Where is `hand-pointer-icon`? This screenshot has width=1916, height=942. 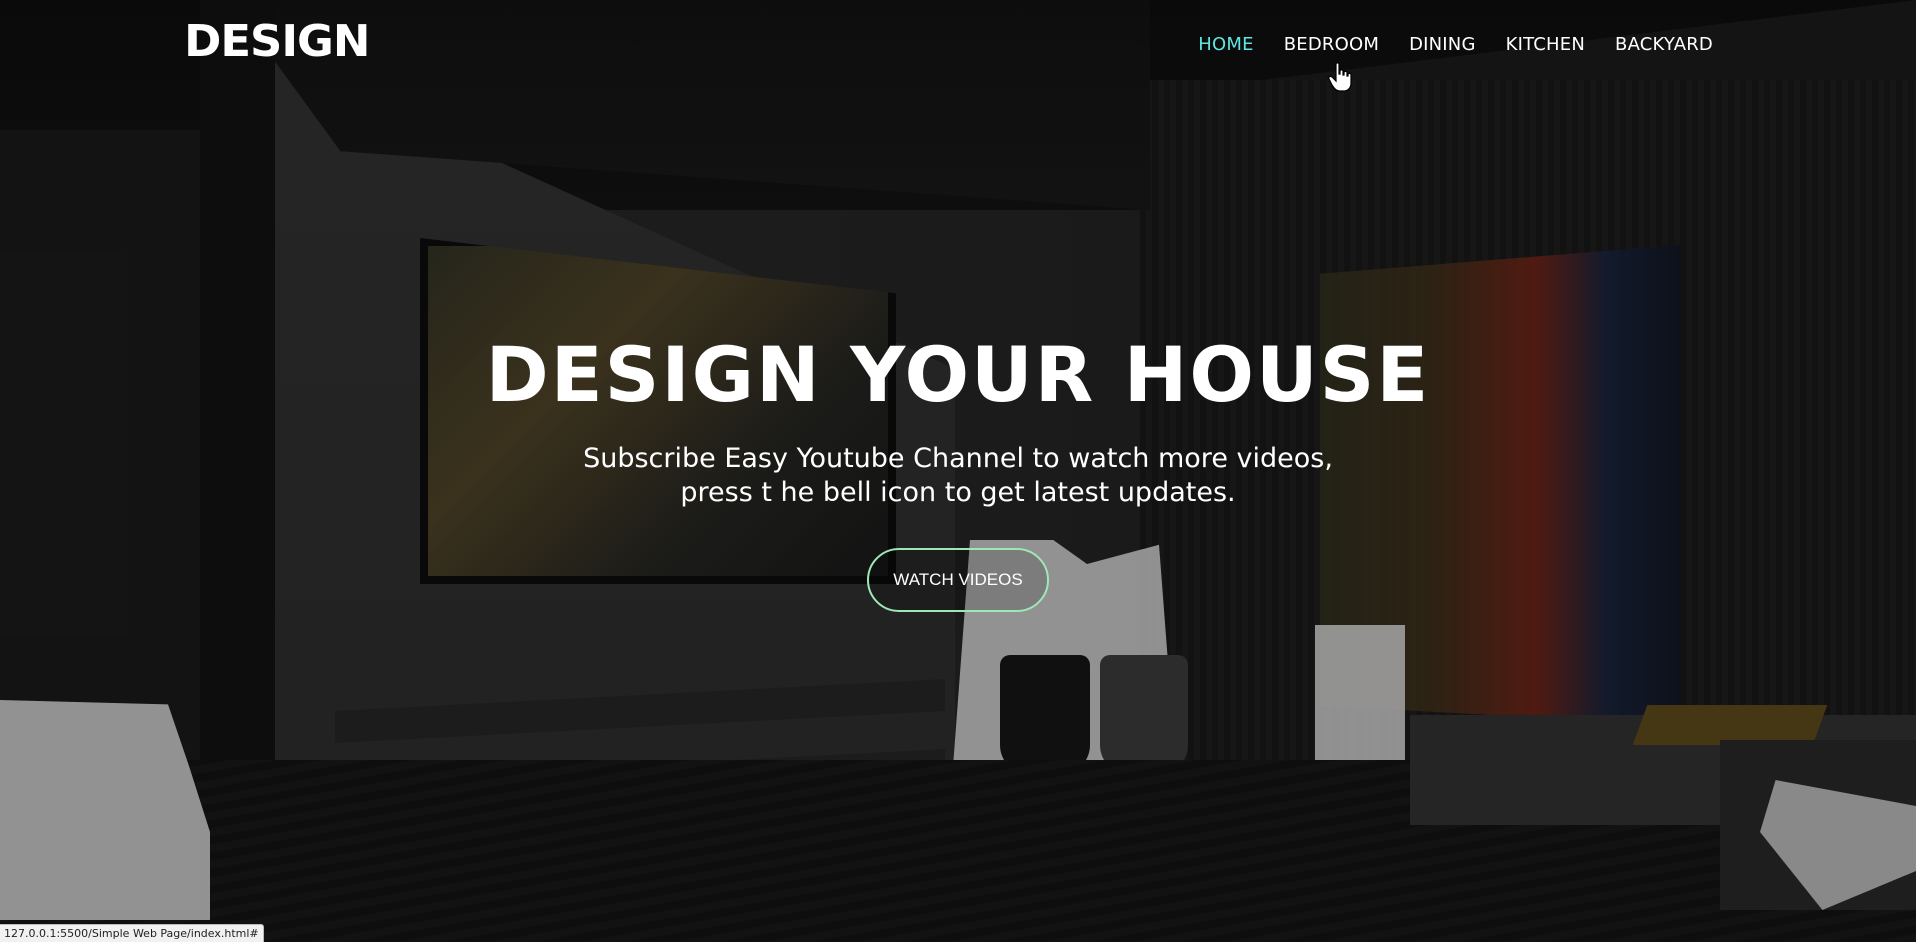
hand-pointer-icon is located at coordinates (1340, 77).